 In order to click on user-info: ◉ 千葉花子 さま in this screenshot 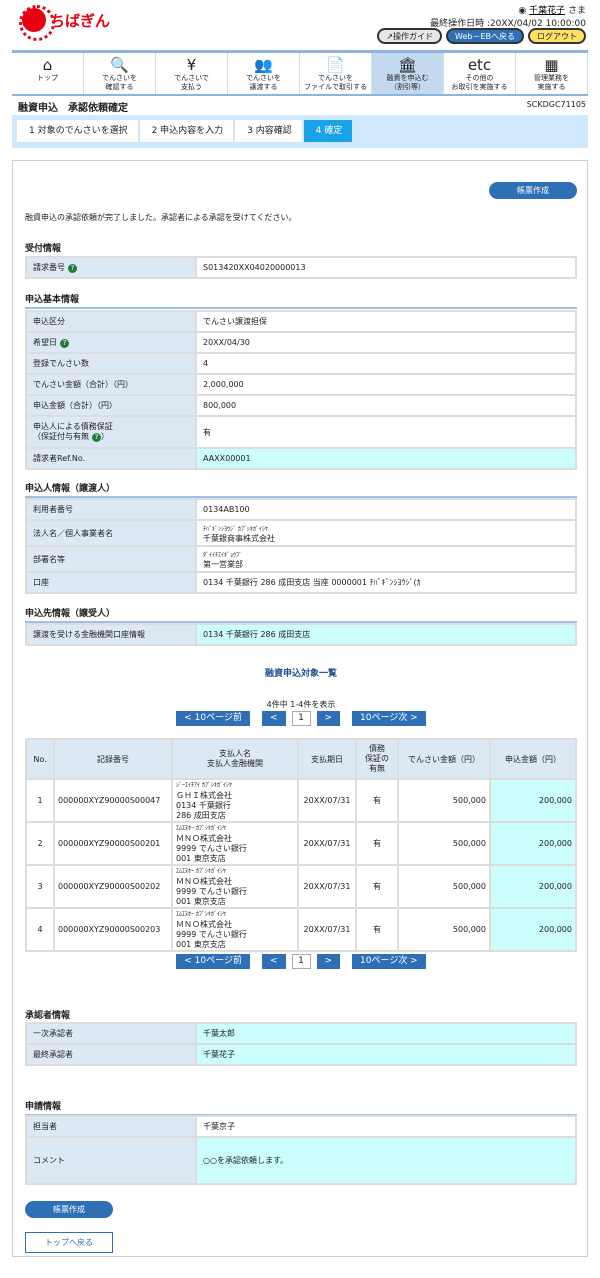, I will do `click(552, 11)`.